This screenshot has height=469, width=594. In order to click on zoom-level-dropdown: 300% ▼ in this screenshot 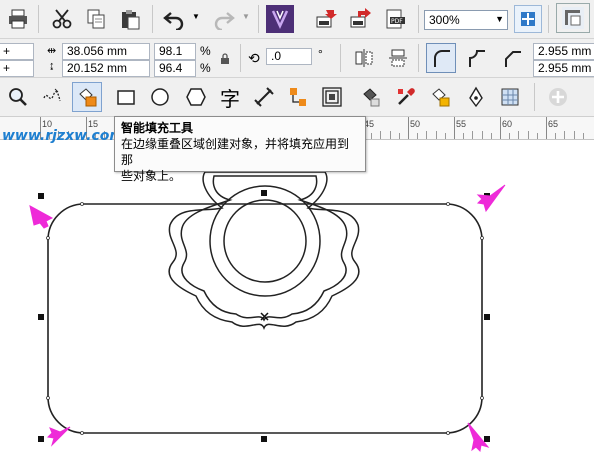, I will do `click(466, 20)`.